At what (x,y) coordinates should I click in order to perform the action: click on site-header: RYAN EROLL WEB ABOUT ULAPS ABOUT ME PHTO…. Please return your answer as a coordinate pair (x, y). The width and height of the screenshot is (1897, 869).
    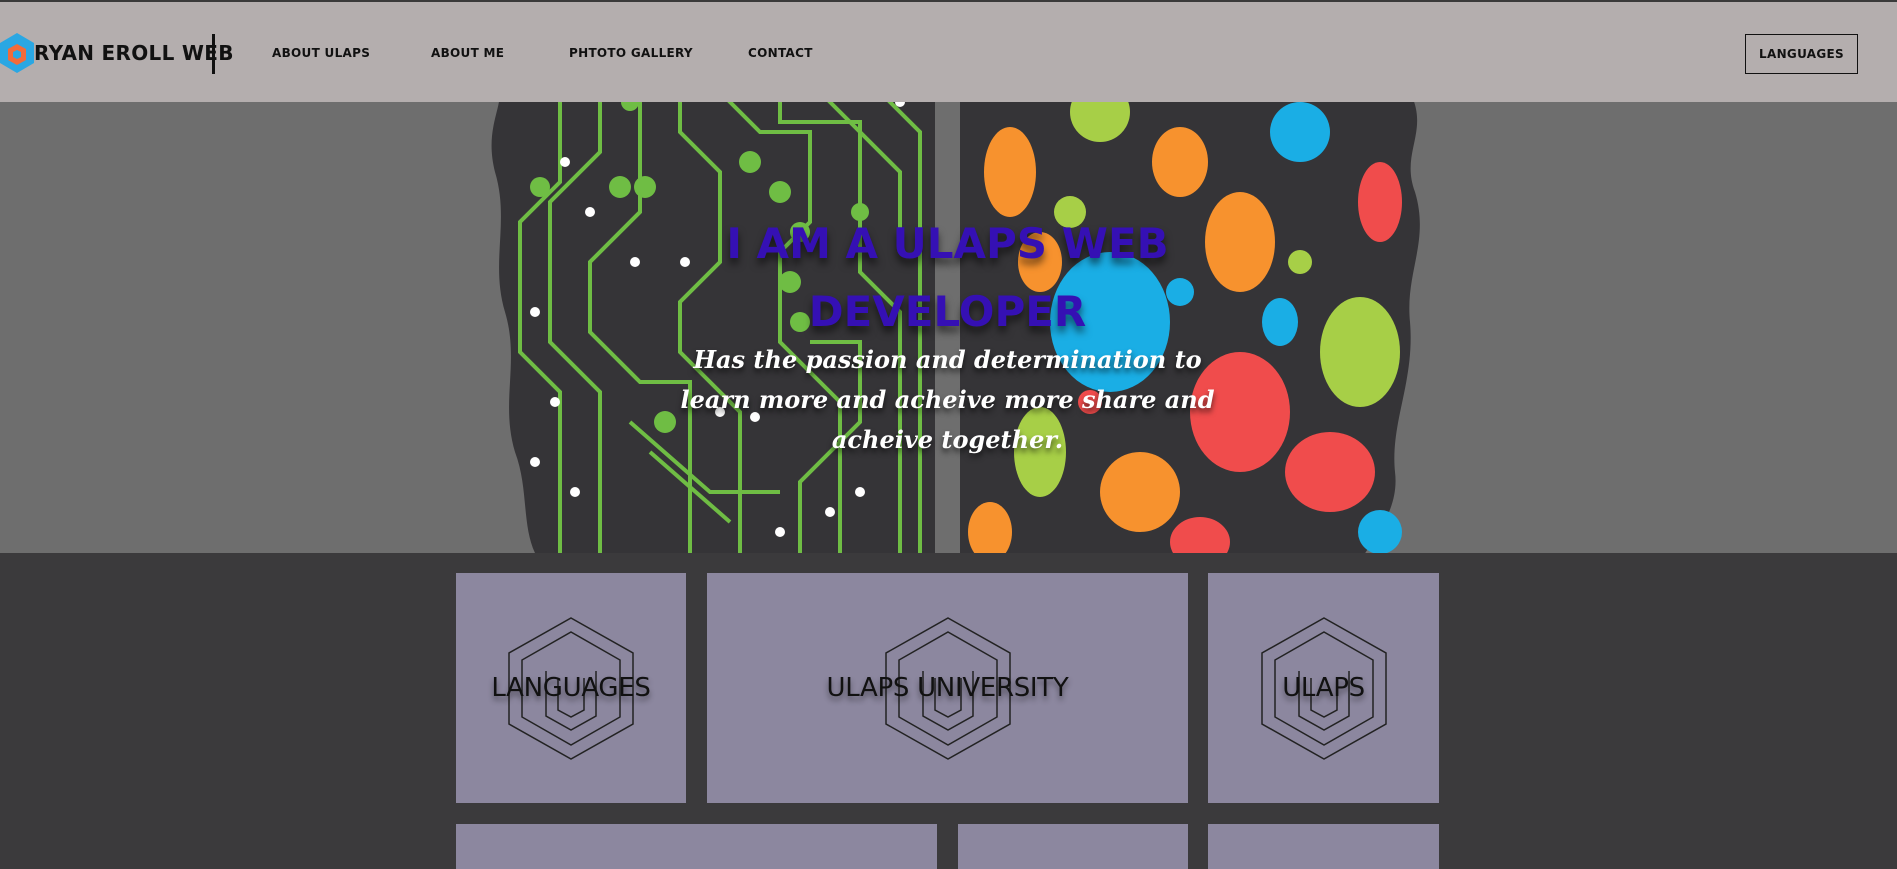
    Looking at the image, I should click on (948, 51).